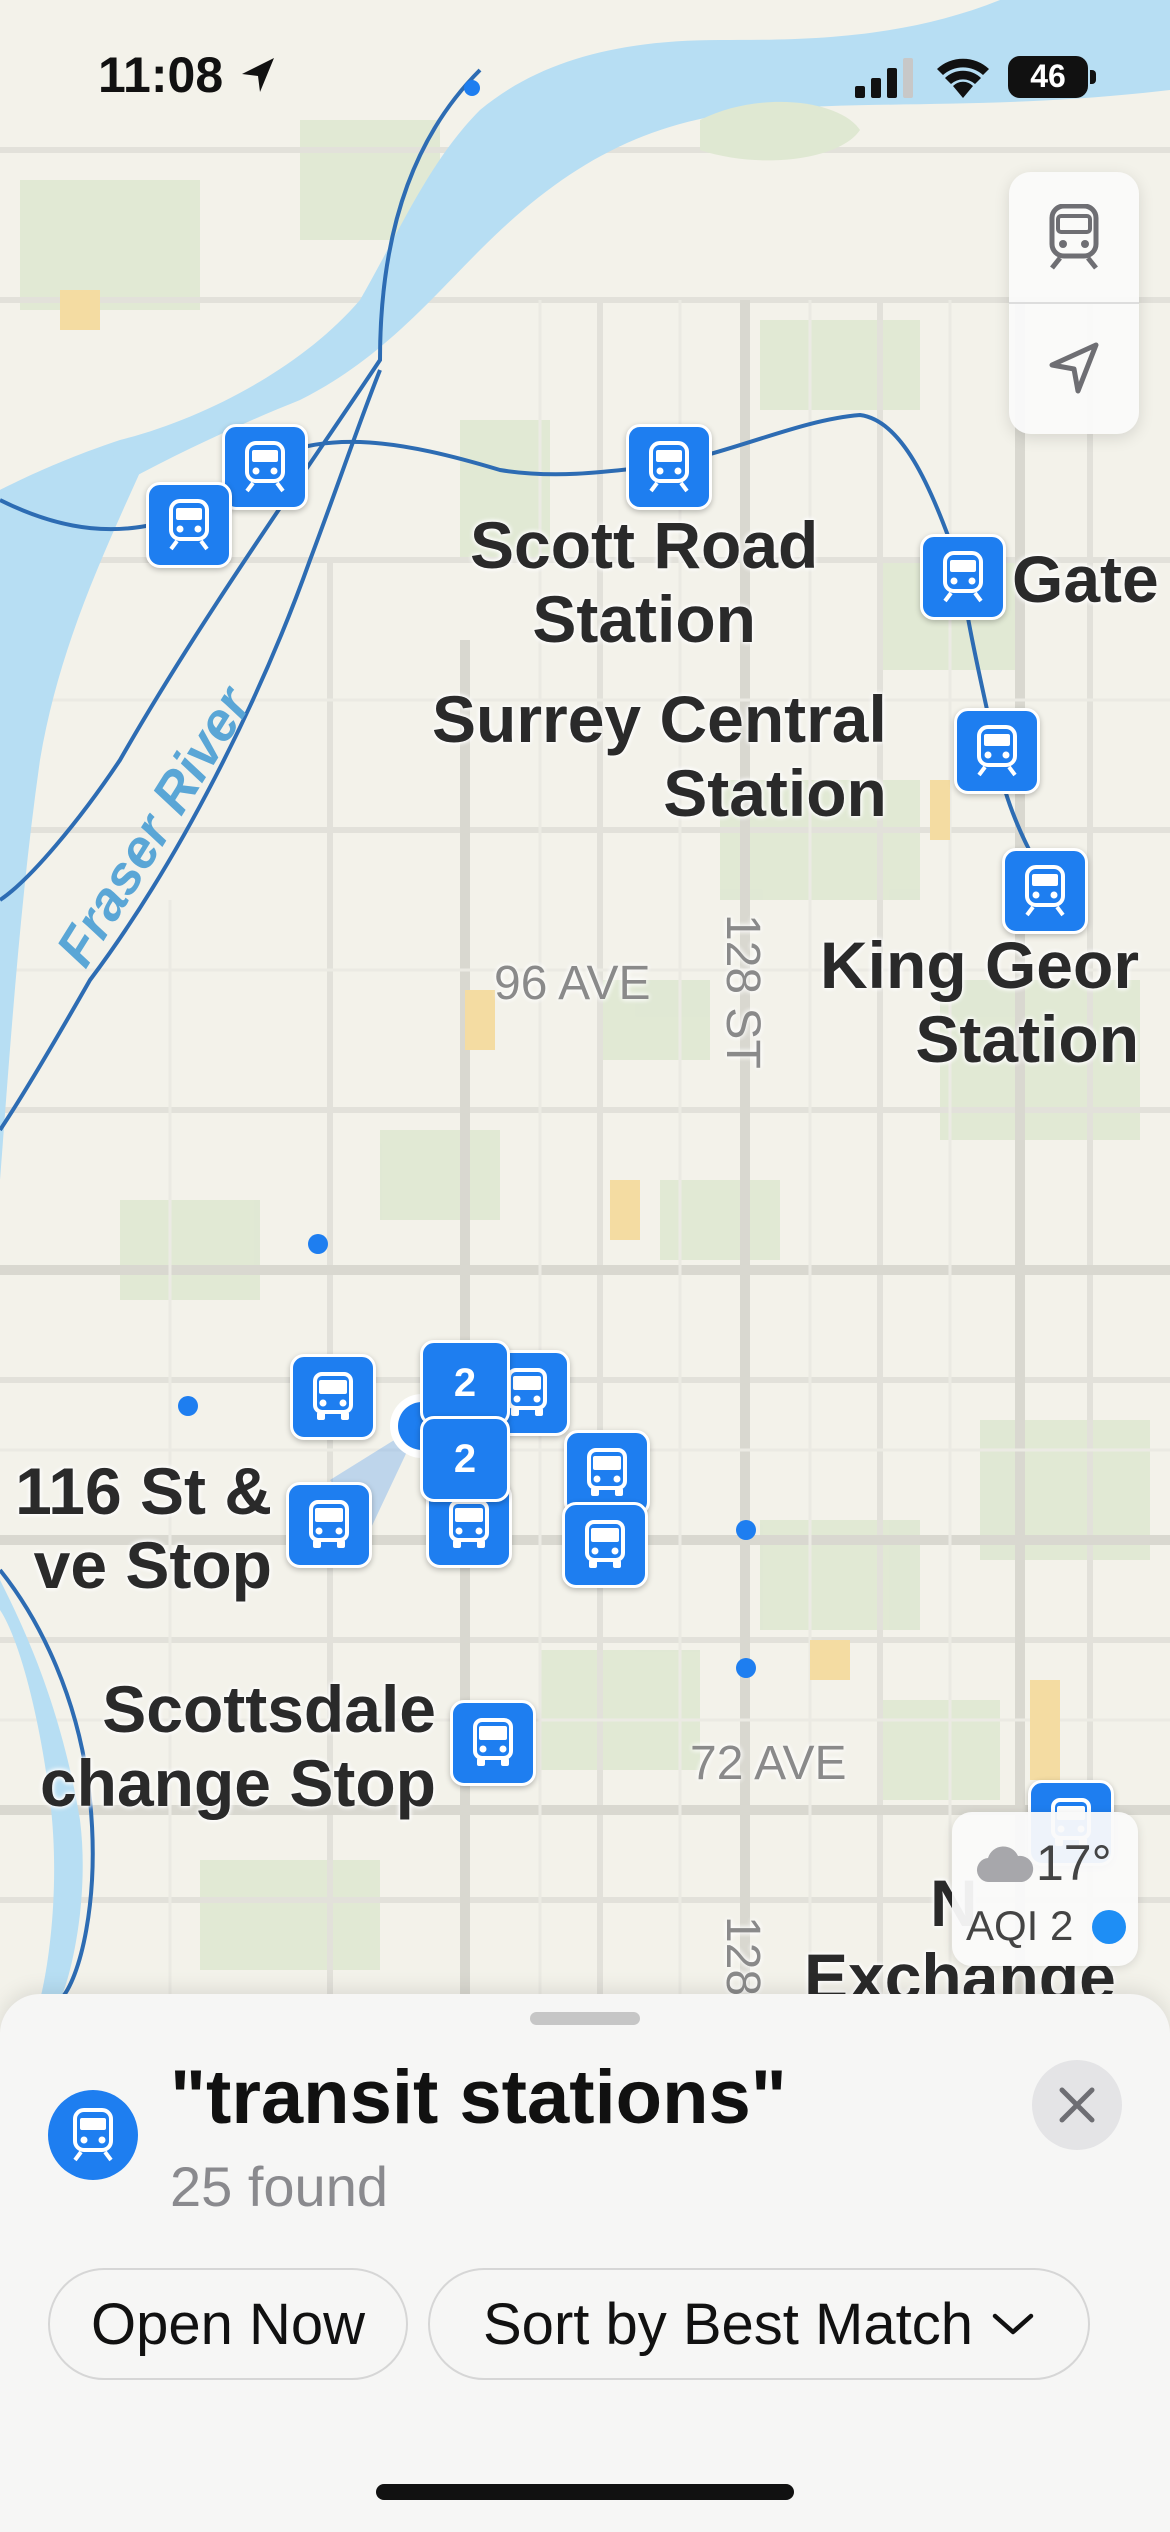 The height and width of the screenshot is (2532, 1170). Describe the element at coordinates (161, 75) in the screenshot. I see `status-time: 11:08` at that location.